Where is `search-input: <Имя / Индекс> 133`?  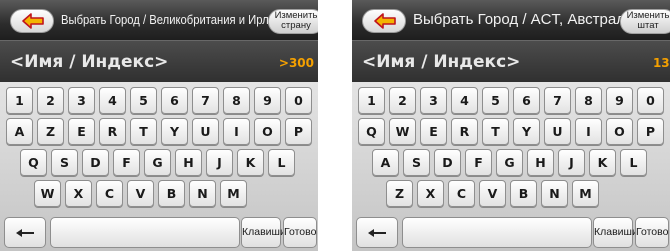 search-input: <Имя / Индекс> 133 is located at coordinates (511, 61).